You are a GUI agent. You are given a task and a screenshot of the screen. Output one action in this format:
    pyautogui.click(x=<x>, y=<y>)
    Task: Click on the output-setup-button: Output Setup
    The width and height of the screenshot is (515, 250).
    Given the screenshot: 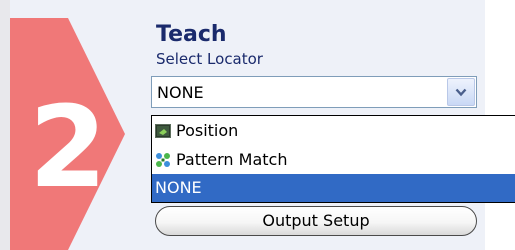 What is the action you would take?
    pyautogui.click(x=316, y=221)
    